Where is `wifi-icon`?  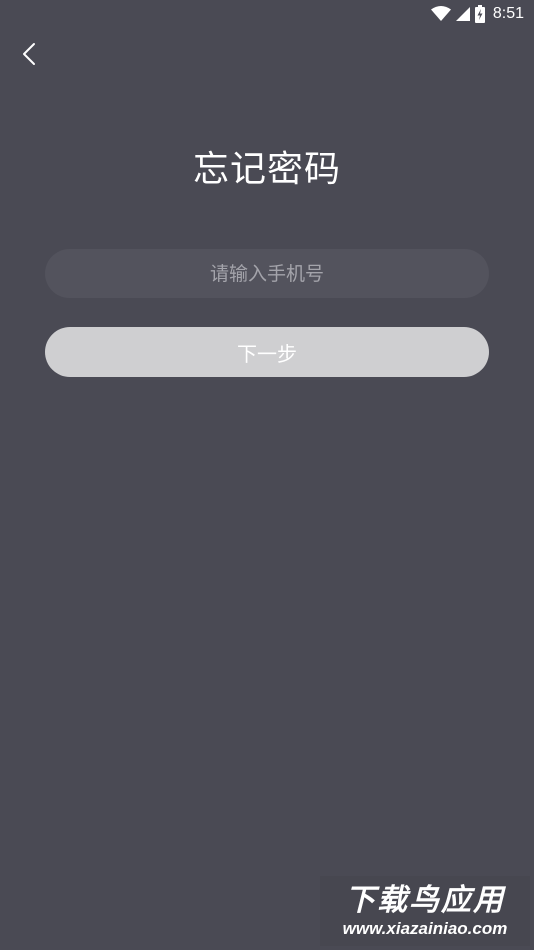 wifi-icon is located at coordinates (440, 13).